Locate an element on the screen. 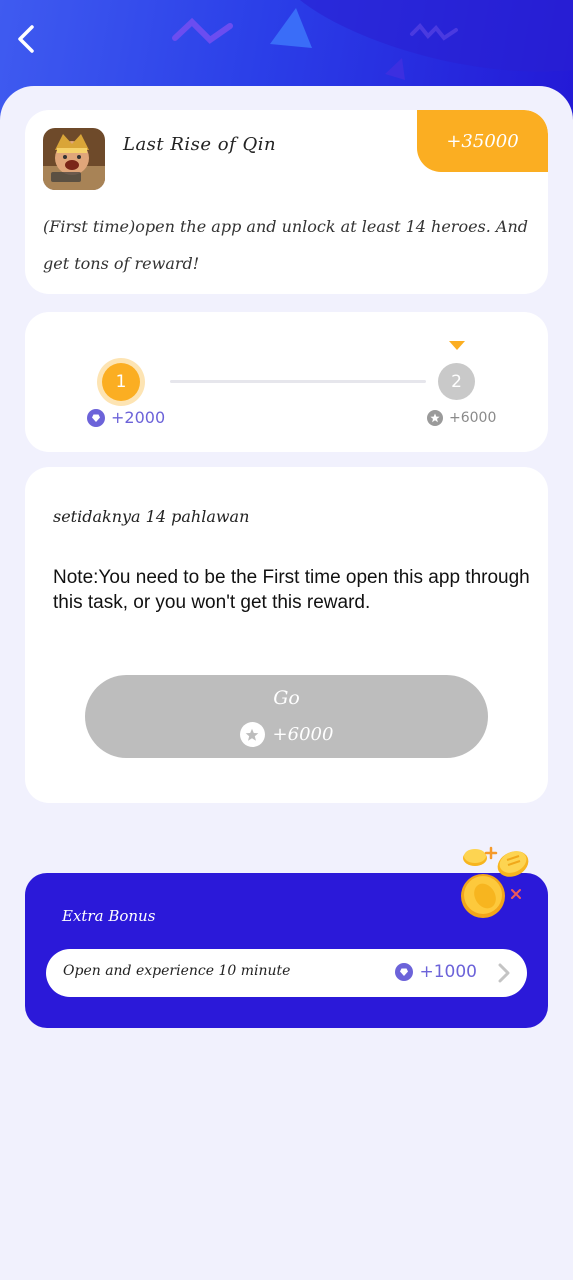  extra-bonus-reward: +1000 is located at coordinates (436, 972).